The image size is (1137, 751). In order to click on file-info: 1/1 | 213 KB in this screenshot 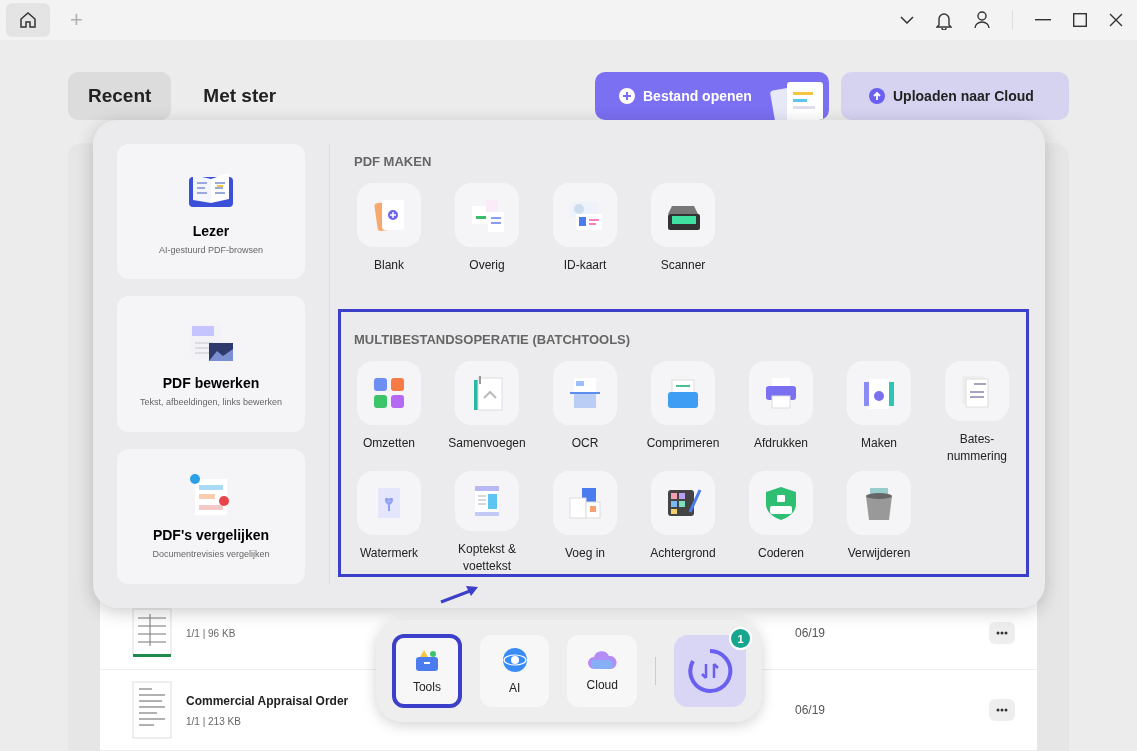, I will do `click(214, 721)`.